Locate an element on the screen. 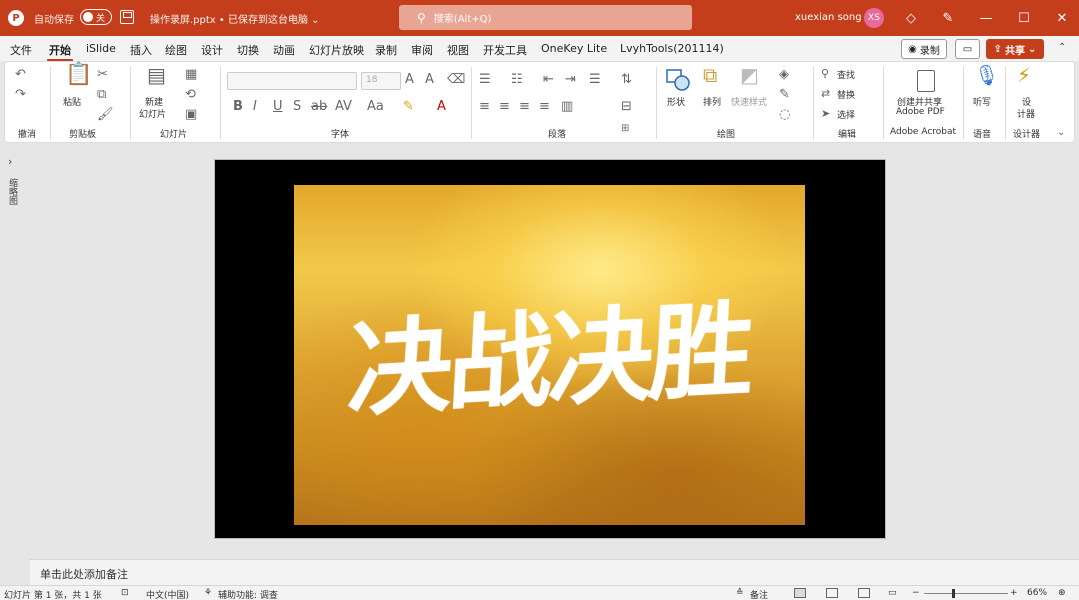 The width and height of the screenshot is (1079, 600). quick-styles-label: 快速样式 is located at coordinates (749, 101).